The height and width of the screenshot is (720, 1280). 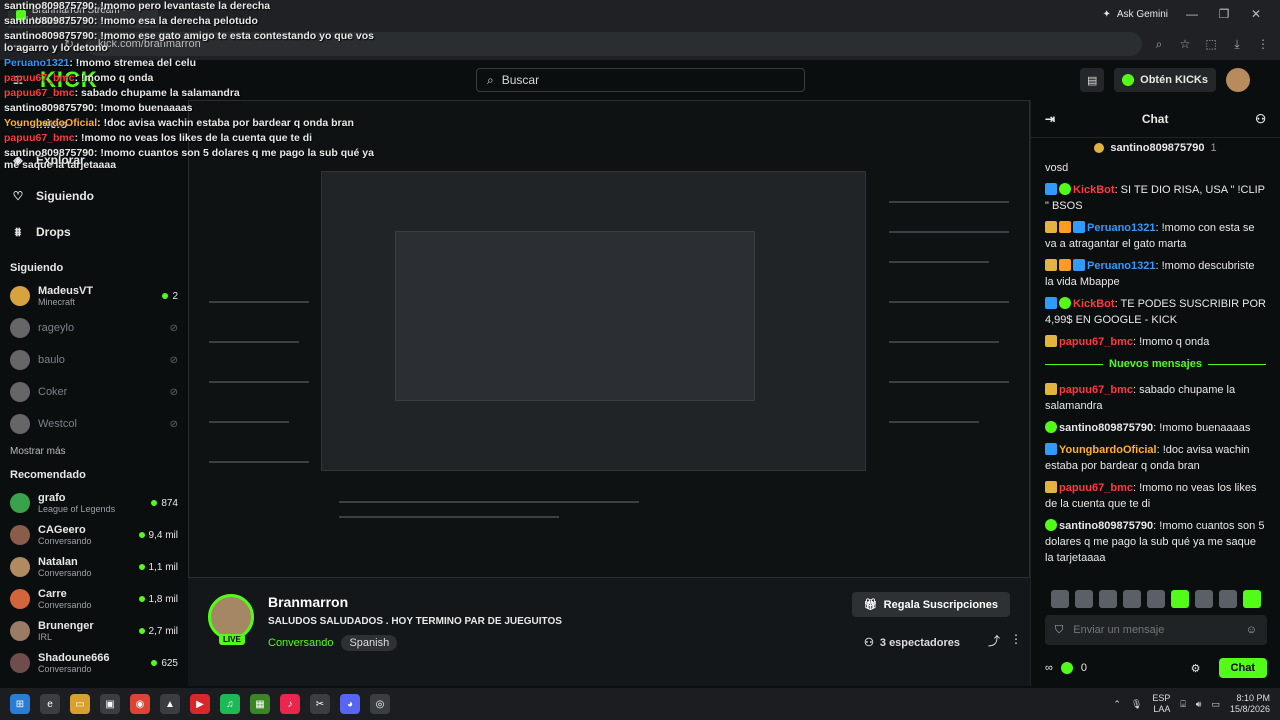 What do you see at coordinates (94, 328) in the screenshot?
I see `following-channel: rageylo ⊘` at bounding box center [94, 328].